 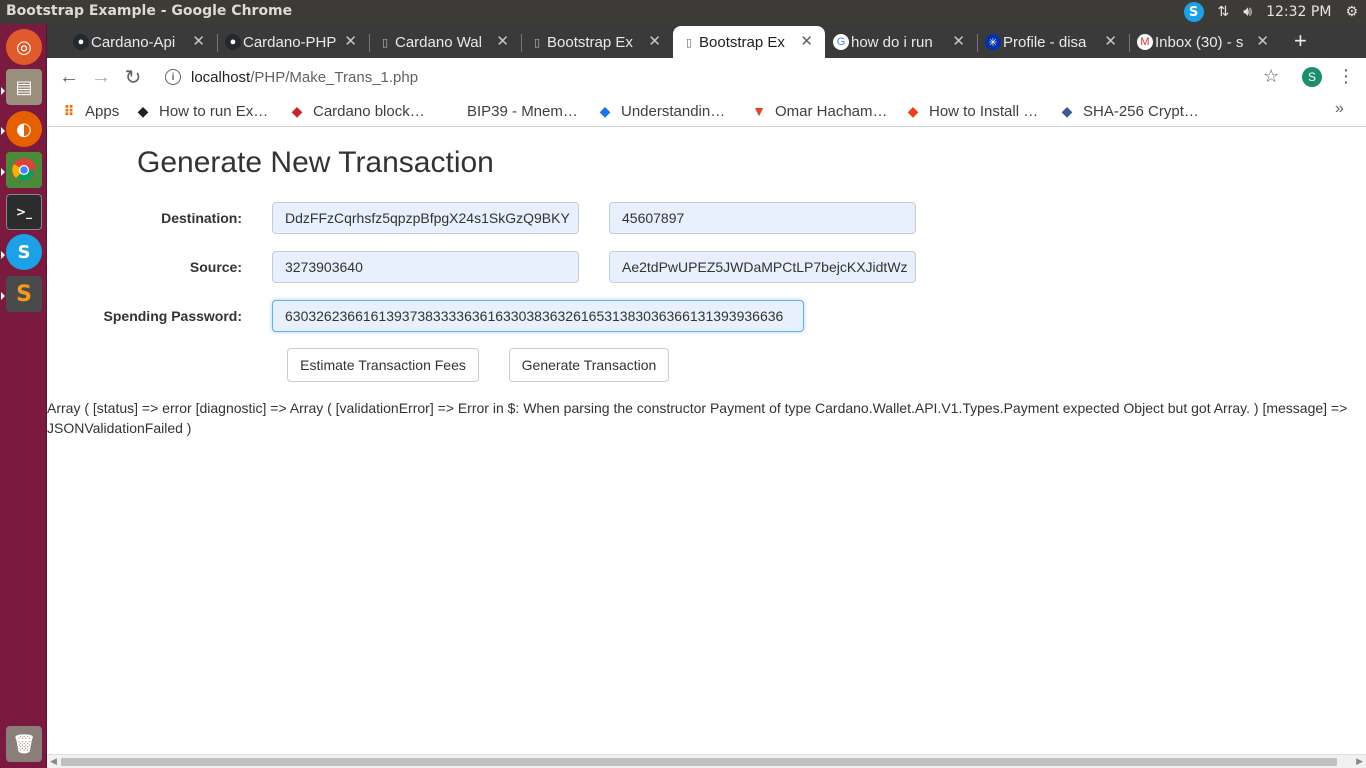 I want to click on browser-tab: ▯ Cardano Wal ✕, so click(x=445, y=42).